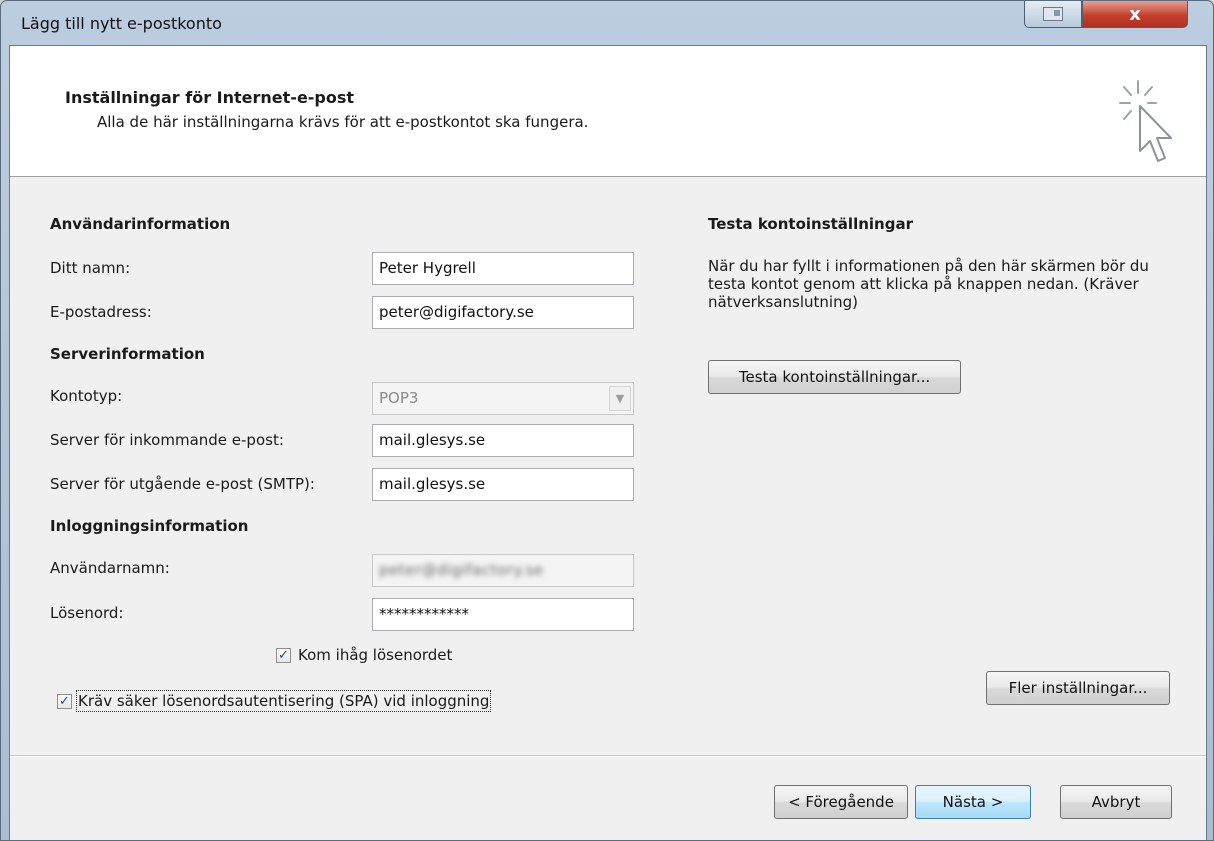 The width and height of the screenshot is (1214, 841). What do you see at coordinates (90, 268) in the screenshot?
I see `name-label: Ditt namn:` at bounding box center [90, 268].